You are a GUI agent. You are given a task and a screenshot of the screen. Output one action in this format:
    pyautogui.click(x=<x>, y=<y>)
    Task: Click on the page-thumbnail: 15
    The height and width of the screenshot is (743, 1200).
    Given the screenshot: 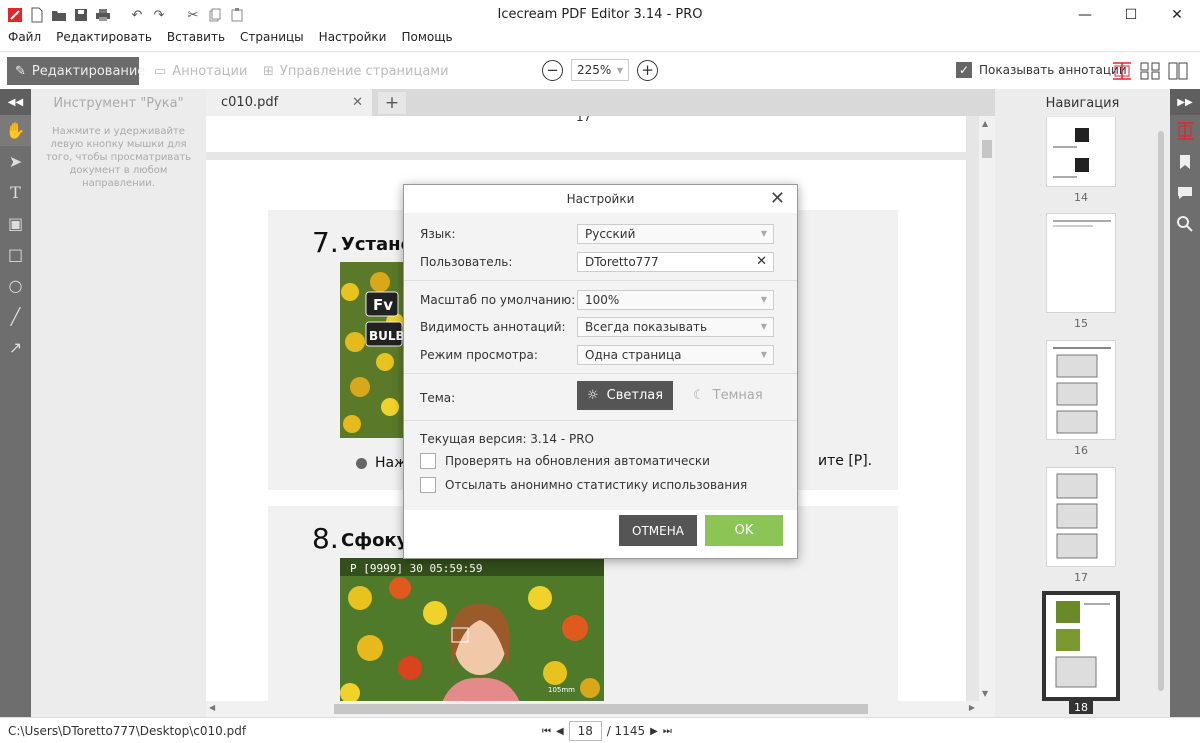 What is the action you would take?
    pyautogui.click(x=1081, y=271)
    